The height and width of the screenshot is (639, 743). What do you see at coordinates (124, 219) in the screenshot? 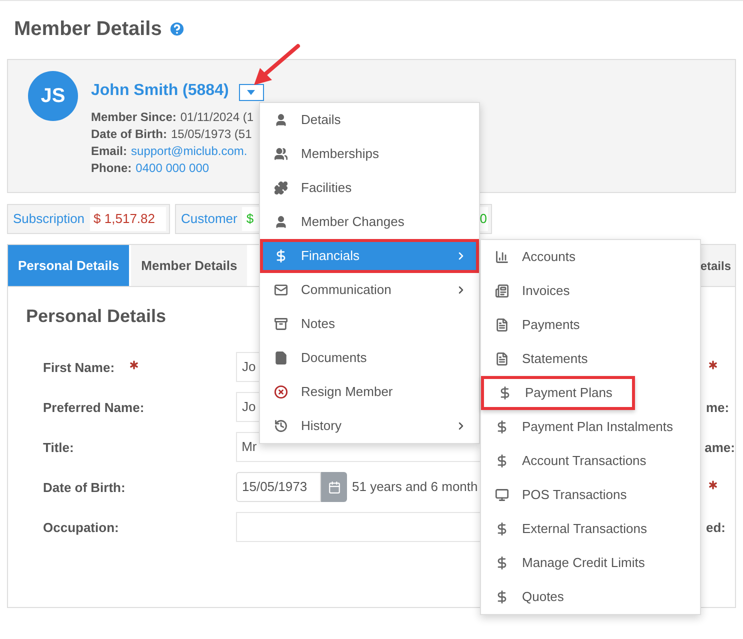
I see `summary-value: $ 1,517.82` at bounding box center [124, 219].